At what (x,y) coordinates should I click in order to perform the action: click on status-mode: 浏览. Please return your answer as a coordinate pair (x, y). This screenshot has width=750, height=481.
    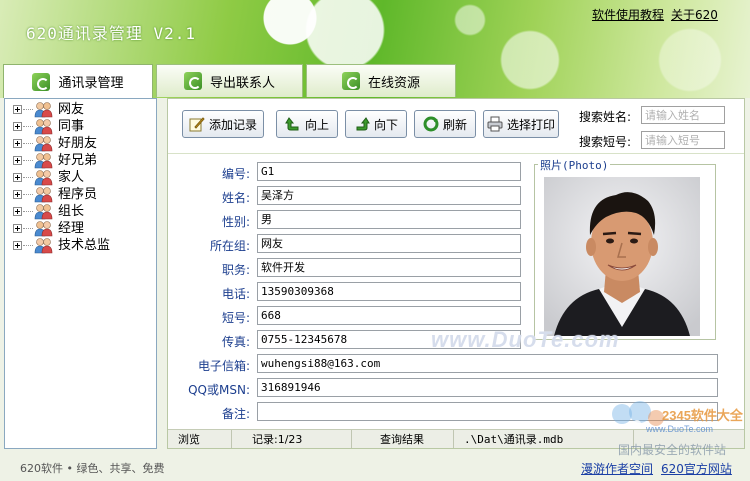
    Looking at the image, I should click on (200, 439).